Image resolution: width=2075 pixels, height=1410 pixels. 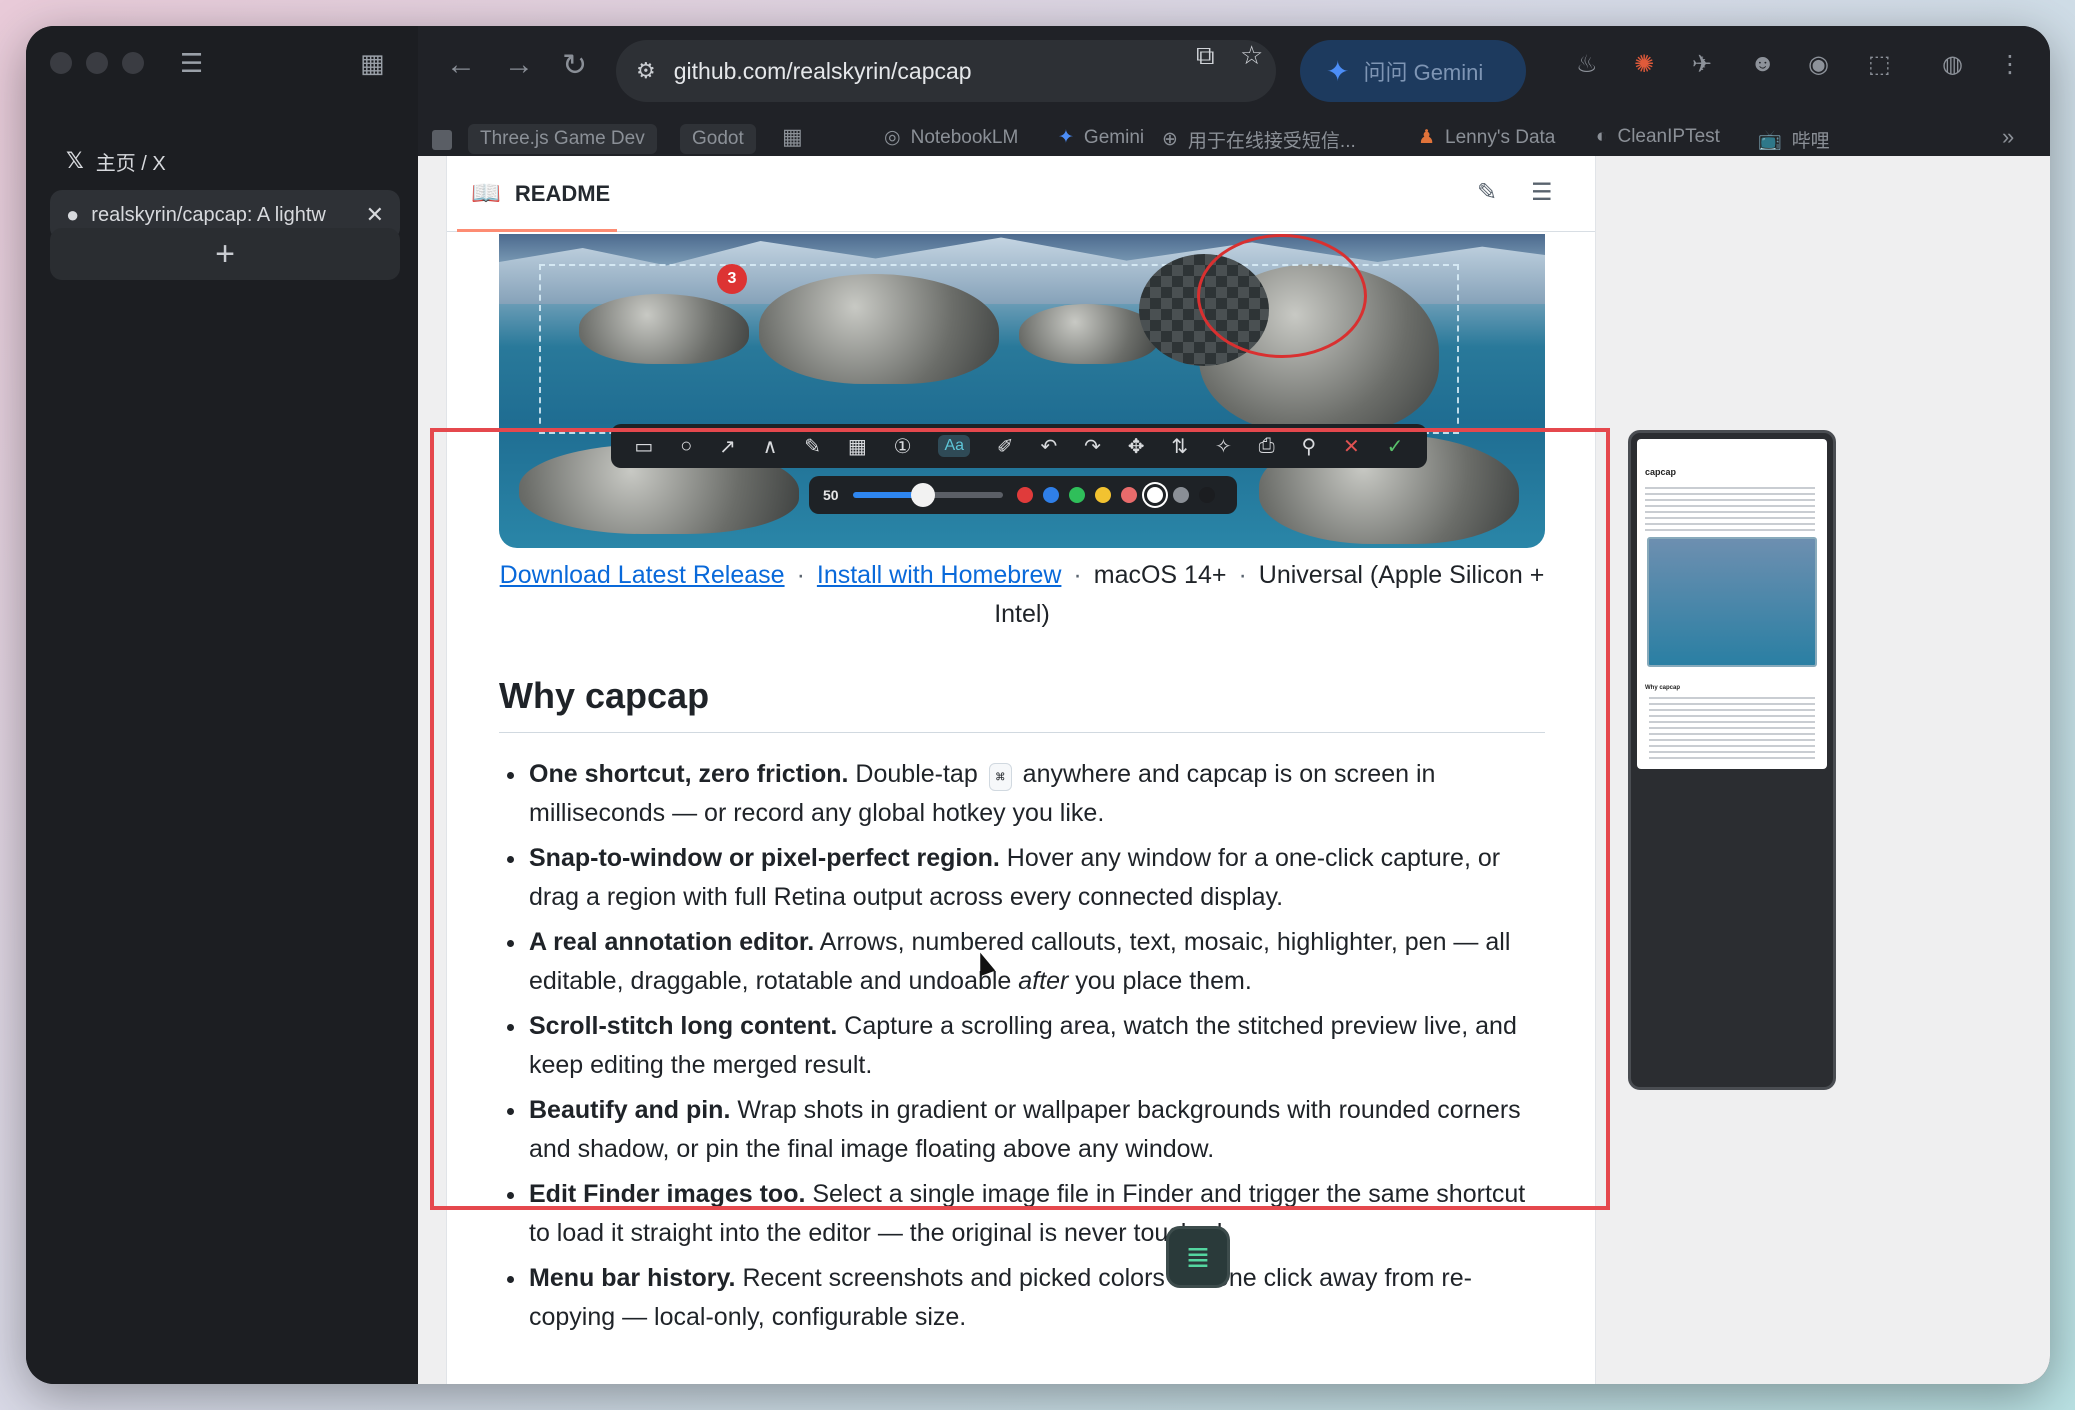 I want to click on why-capcap-heading: Why capcap, so click(x=1022, y=703).